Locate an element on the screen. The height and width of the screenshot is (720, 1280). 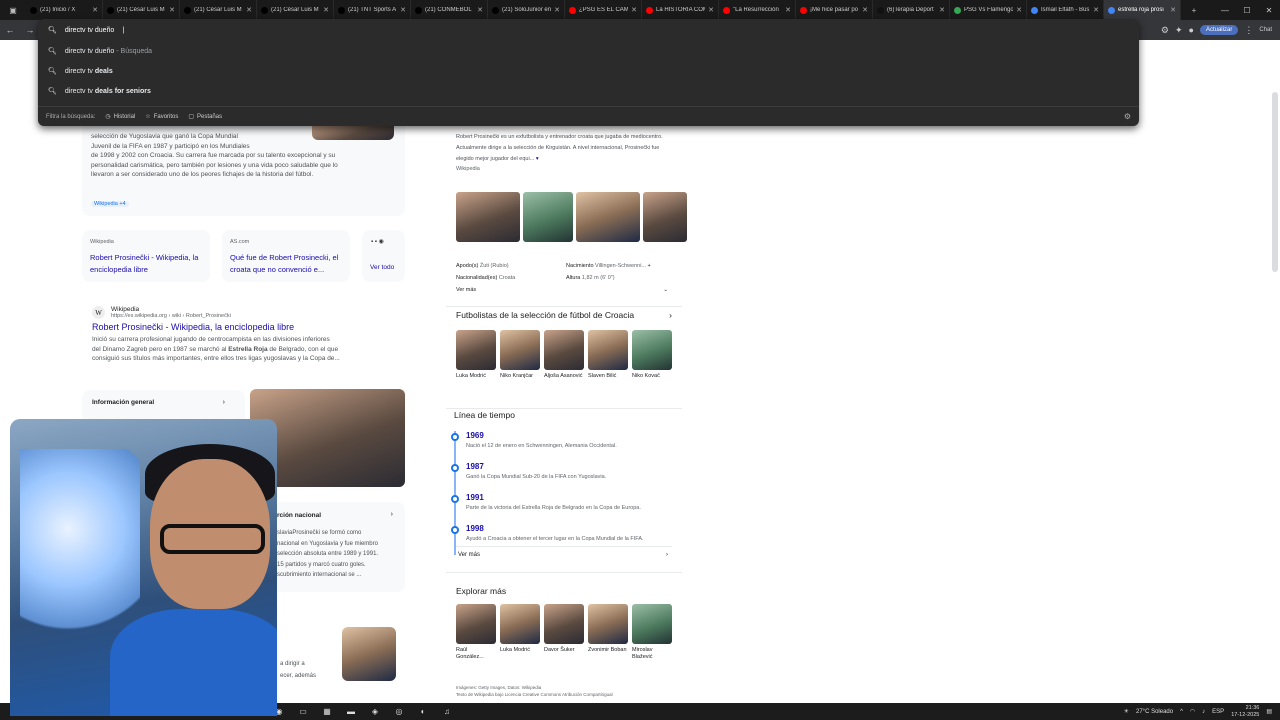
close-window-icon: ✕ is located at coordinates (1269, 10).